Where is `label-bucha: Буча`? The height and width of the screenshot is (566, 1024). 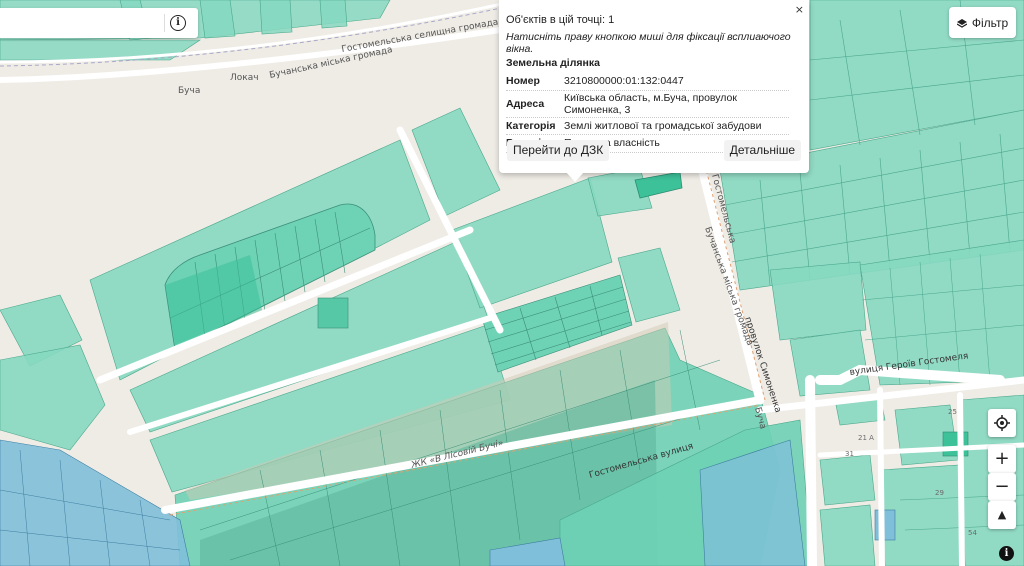
label-bucha: Буча is located at coordinates (189, 91).